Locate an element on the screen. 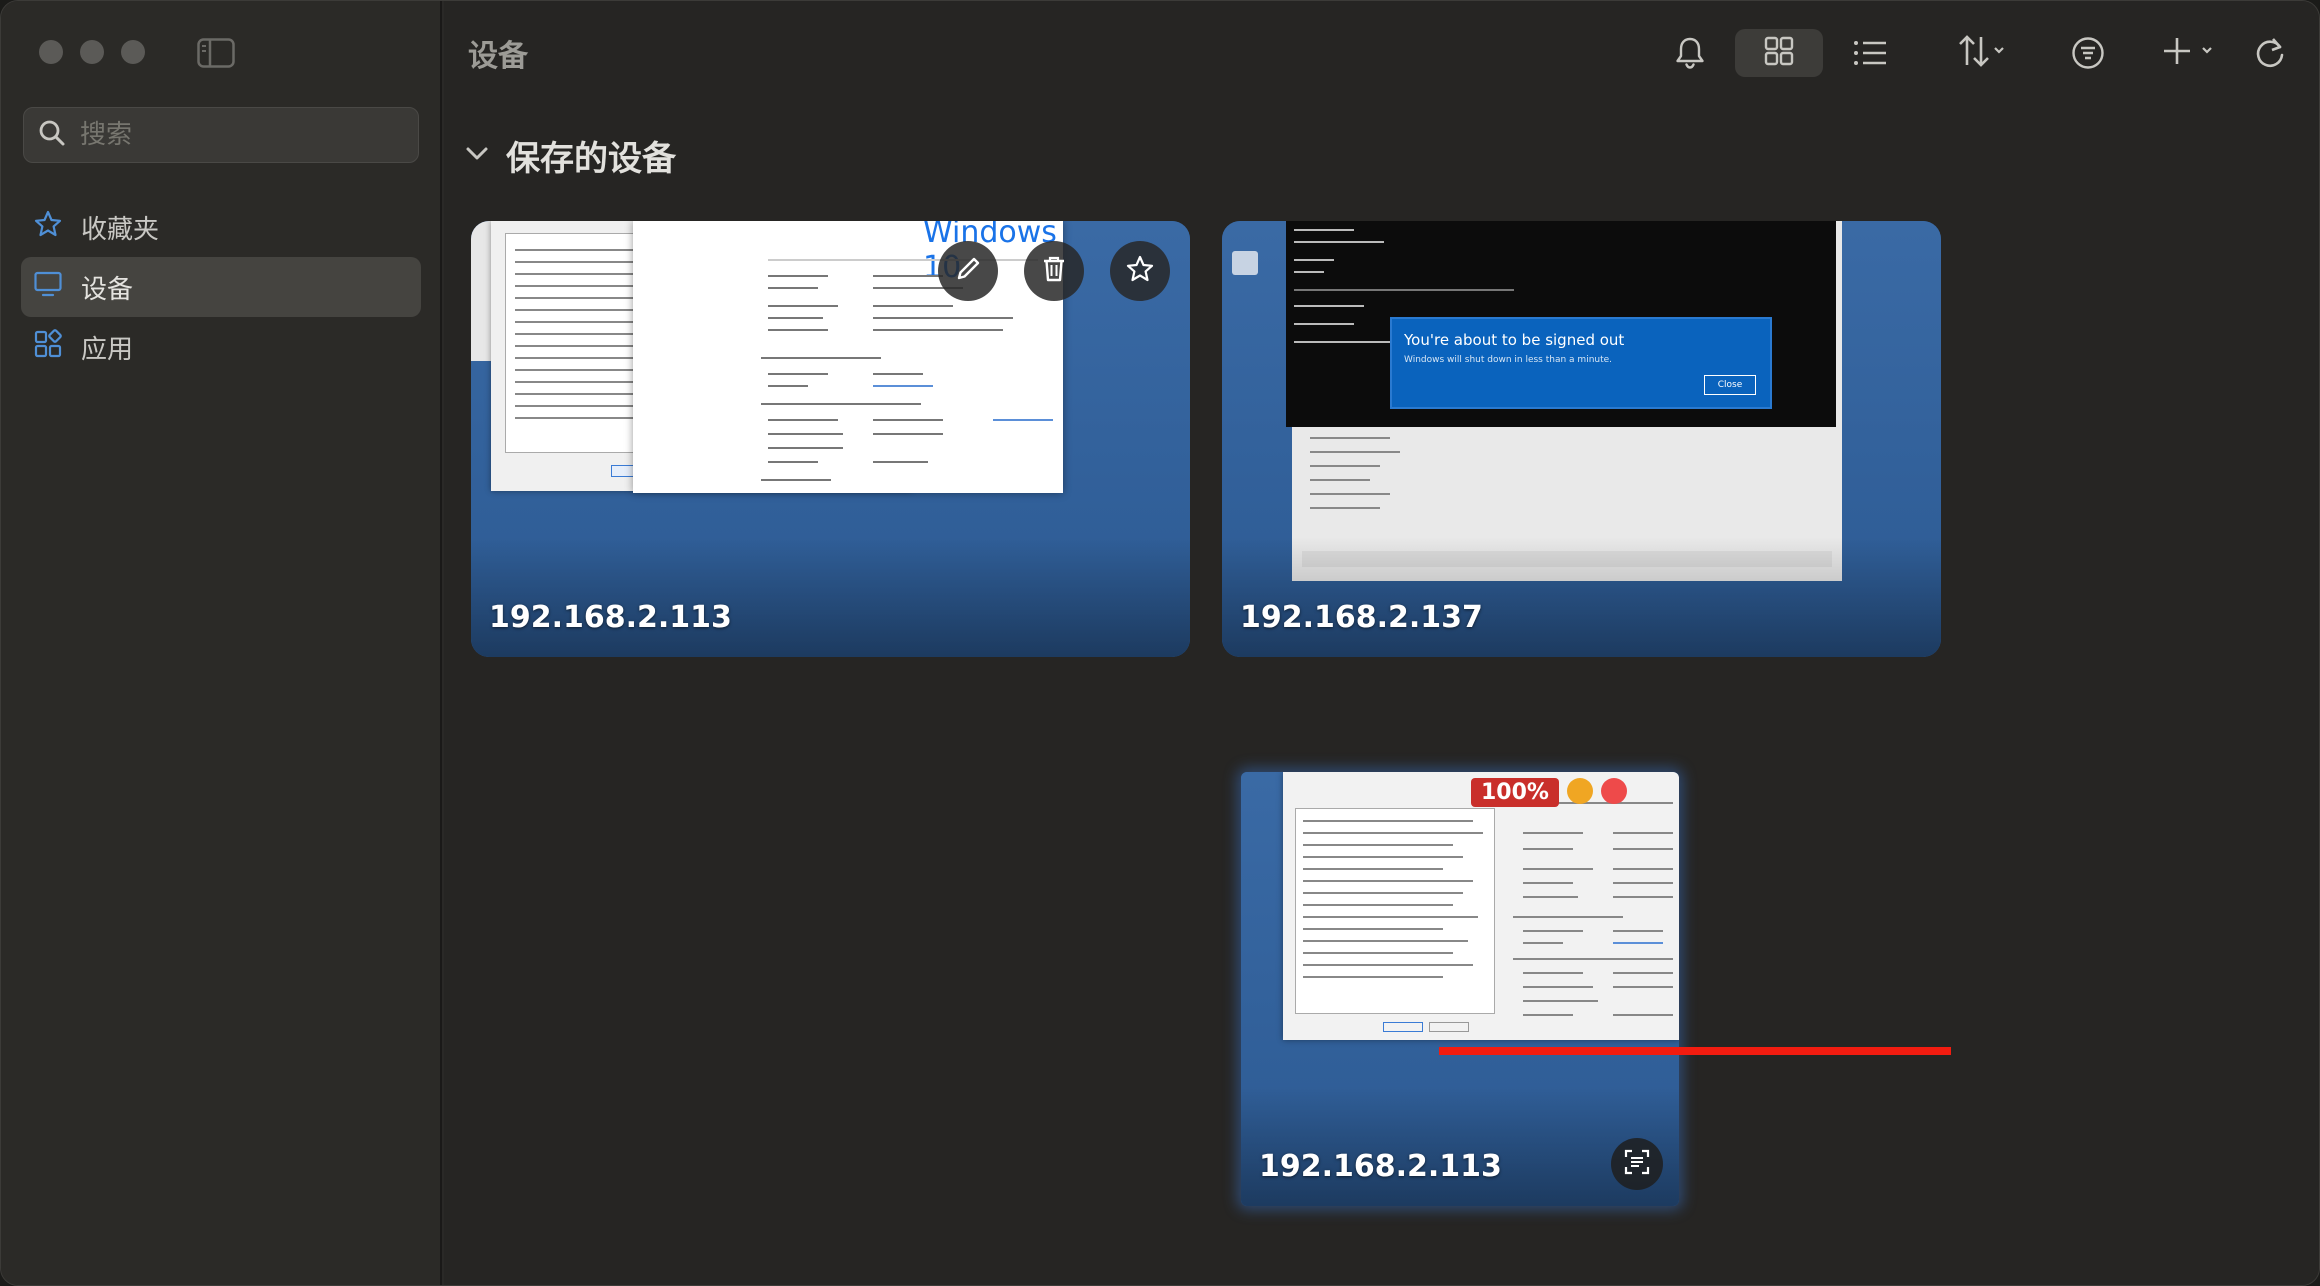  window-controls is located at coordinates (92, 52).